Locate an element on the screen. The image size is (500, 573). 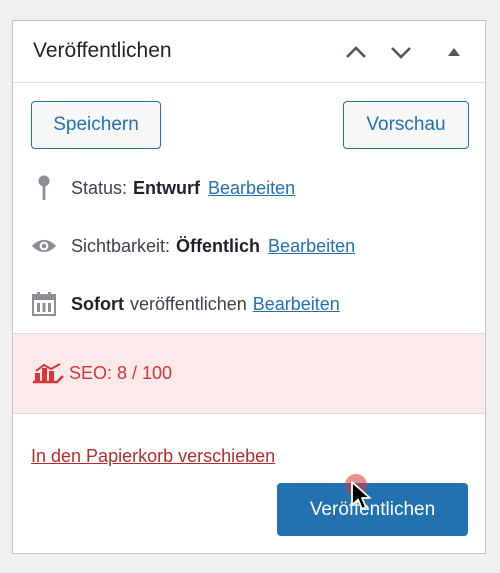
status-label: Status: is located at coordinates (99, 187).